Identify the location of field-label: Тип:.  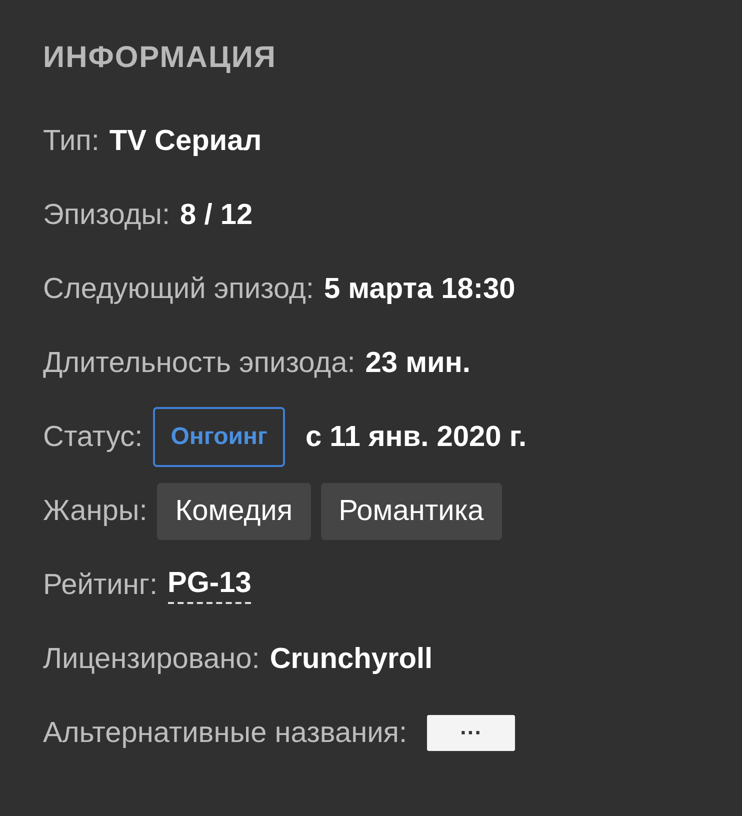
(71, 141).